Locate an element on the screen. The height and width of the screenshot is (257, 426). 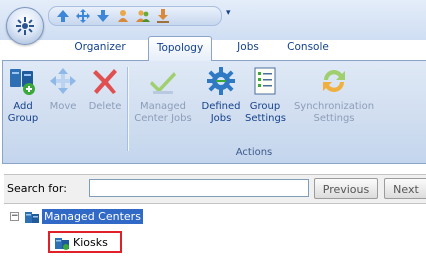
highlight-box is located at coordinates (85, 242).